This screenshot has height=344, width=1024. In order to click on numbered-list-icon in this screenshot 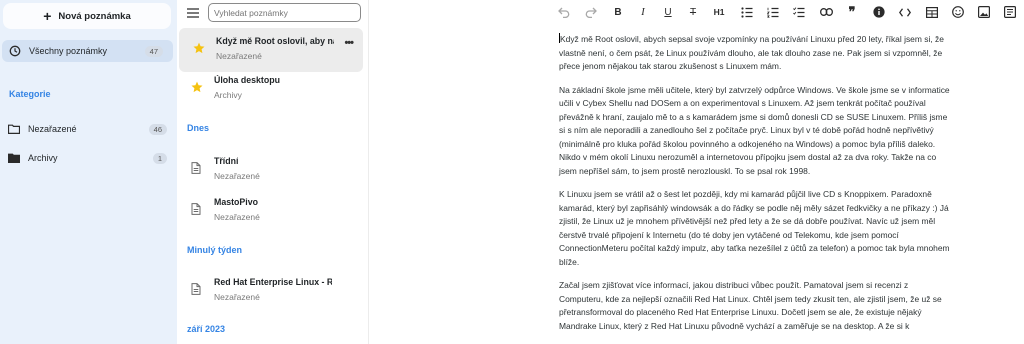, I will do `click(773, 12)`.